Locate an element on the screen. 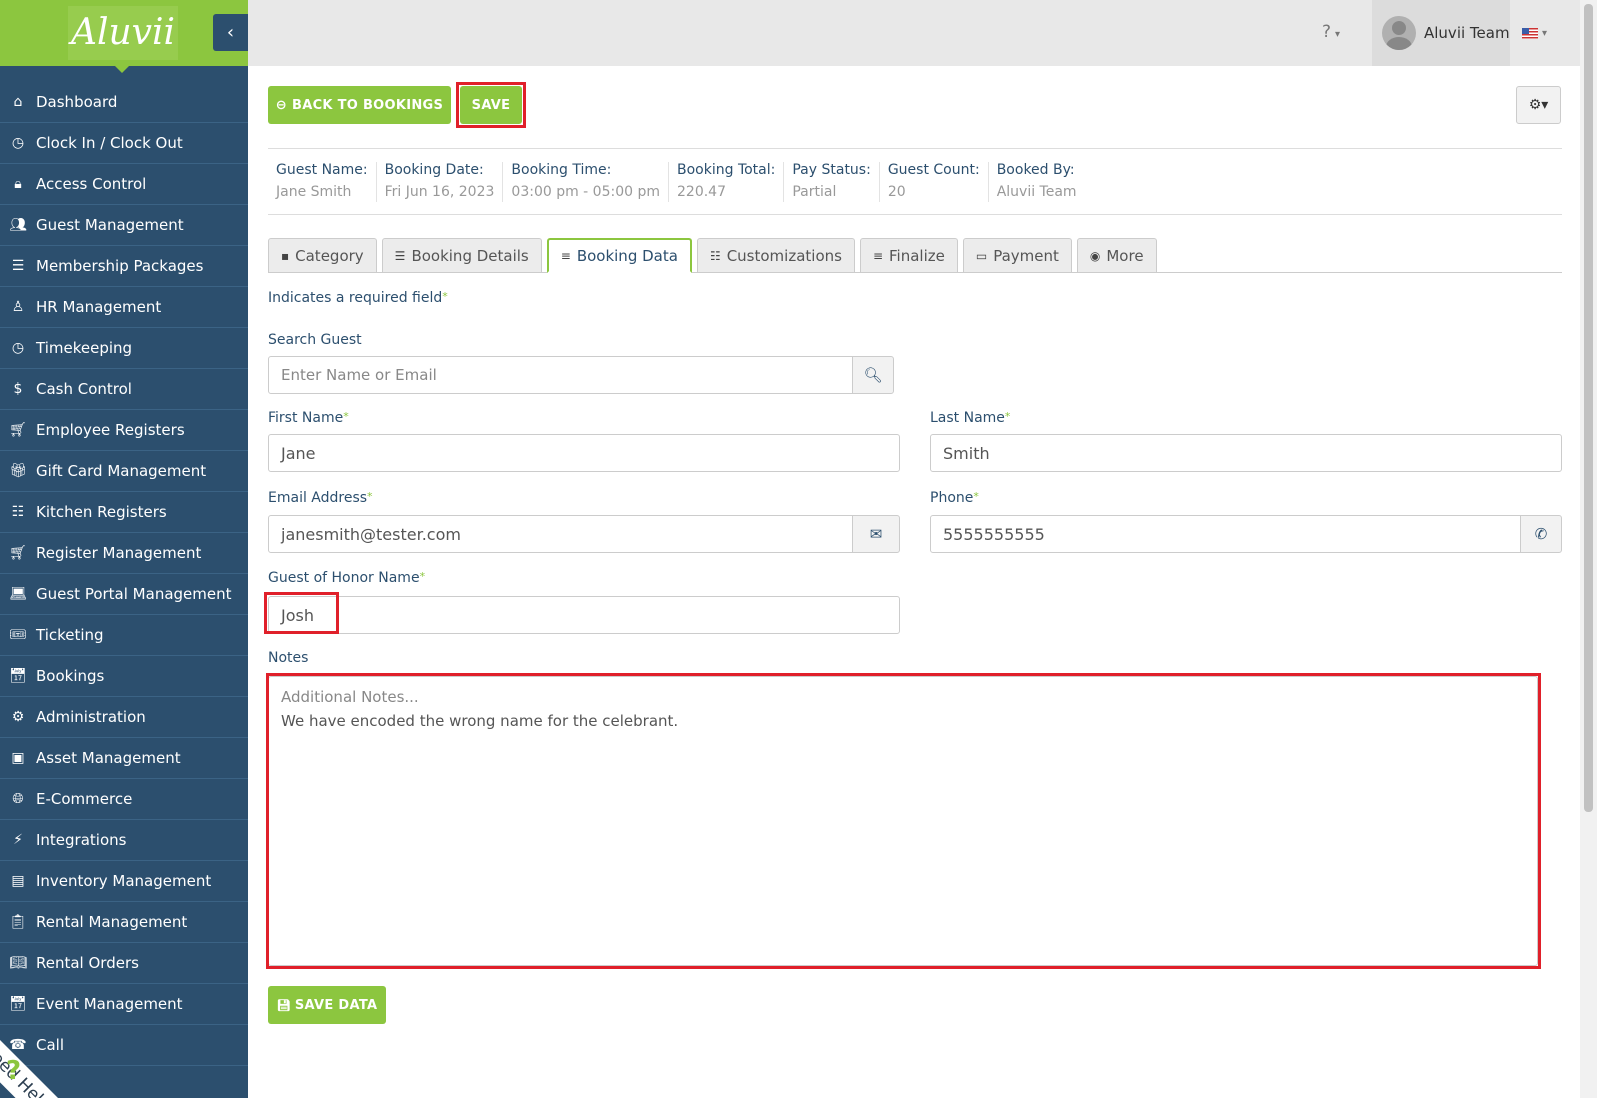 This screenshot has height=1098, width=1597. first-name-label: First Name* is located at coordinates (308, 418).